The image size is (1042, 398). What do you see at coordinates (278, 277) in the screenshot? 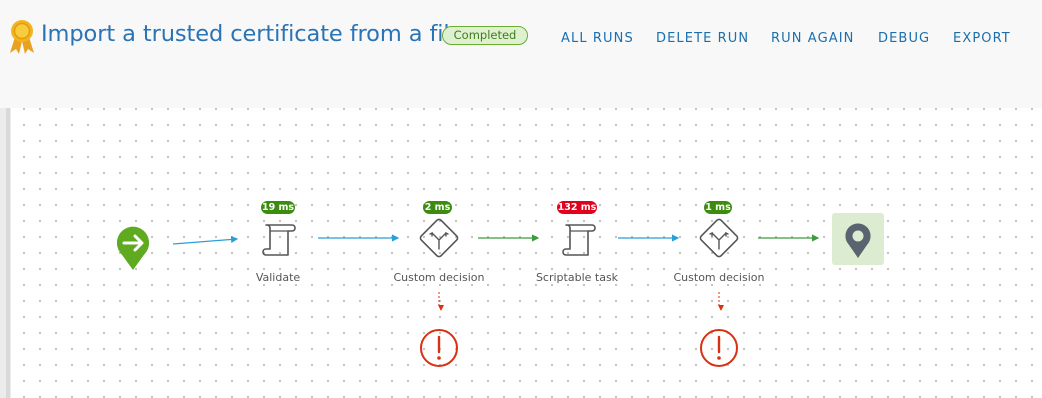
I see `node-label: Validate` at bounding box center [278, 277].